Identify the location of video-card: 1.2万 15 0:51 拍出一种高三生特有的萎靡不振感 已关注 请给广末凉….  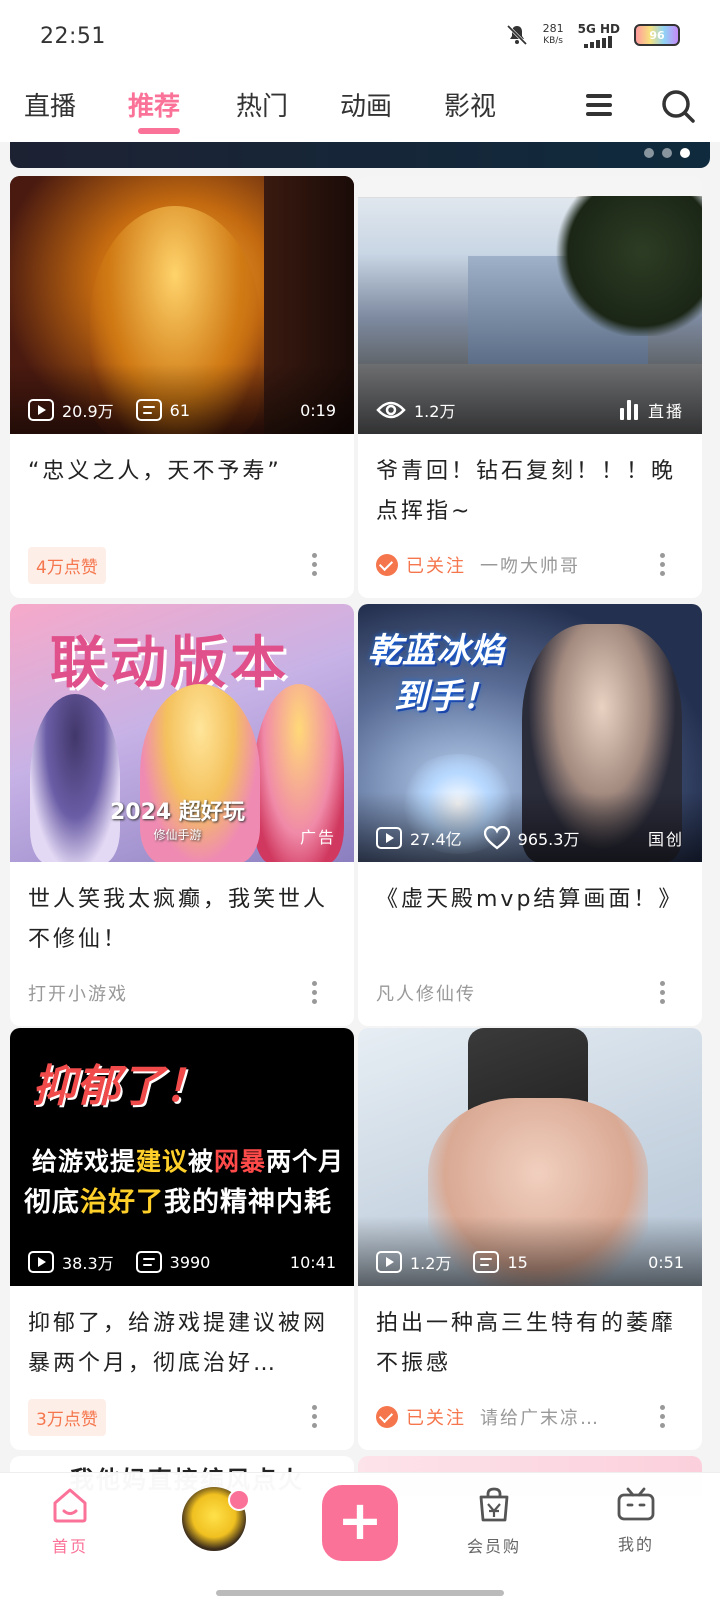
(530, 1239).